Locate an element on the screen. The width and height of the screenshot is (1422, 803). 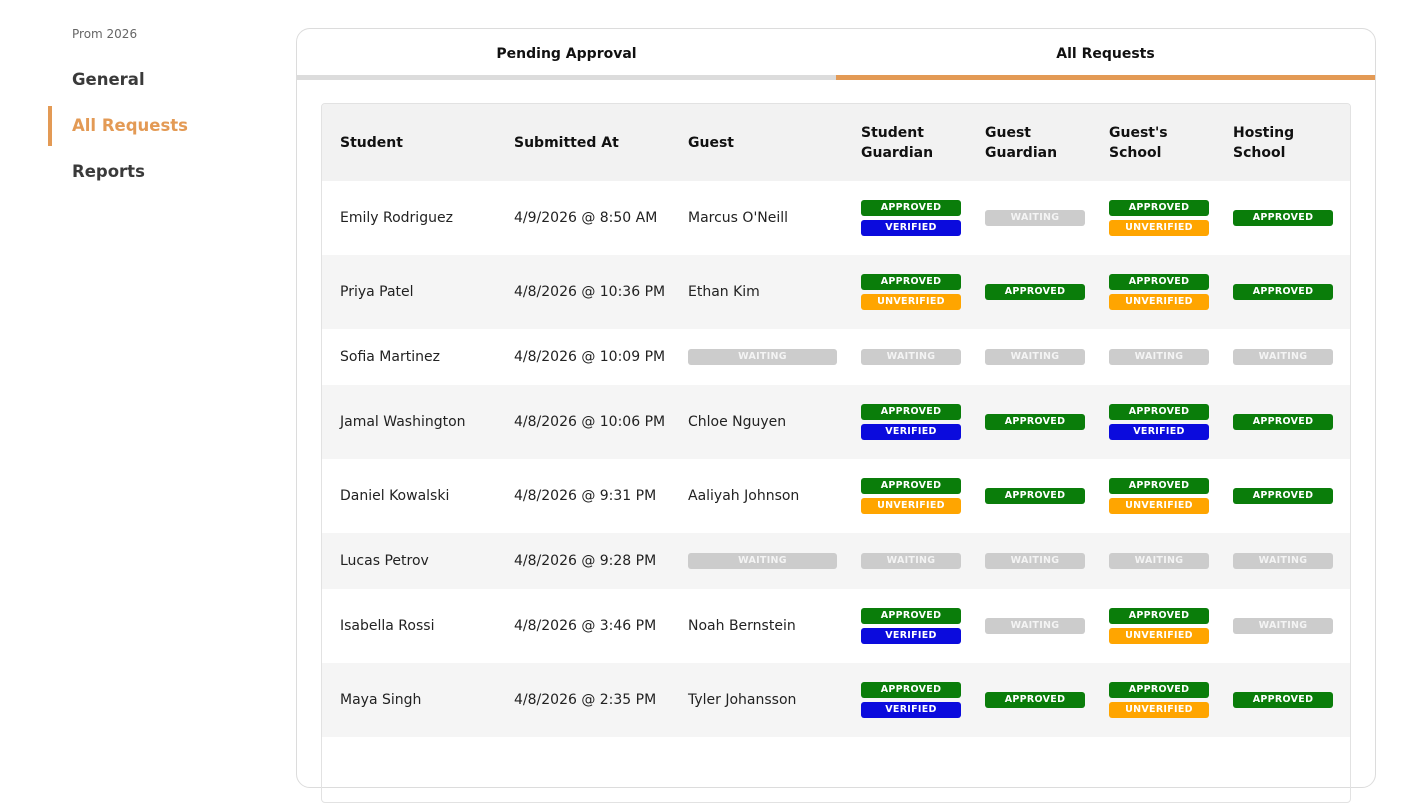
sidebar: Prom 2026 General All Requests Reports is located at coordinates (163, 369).